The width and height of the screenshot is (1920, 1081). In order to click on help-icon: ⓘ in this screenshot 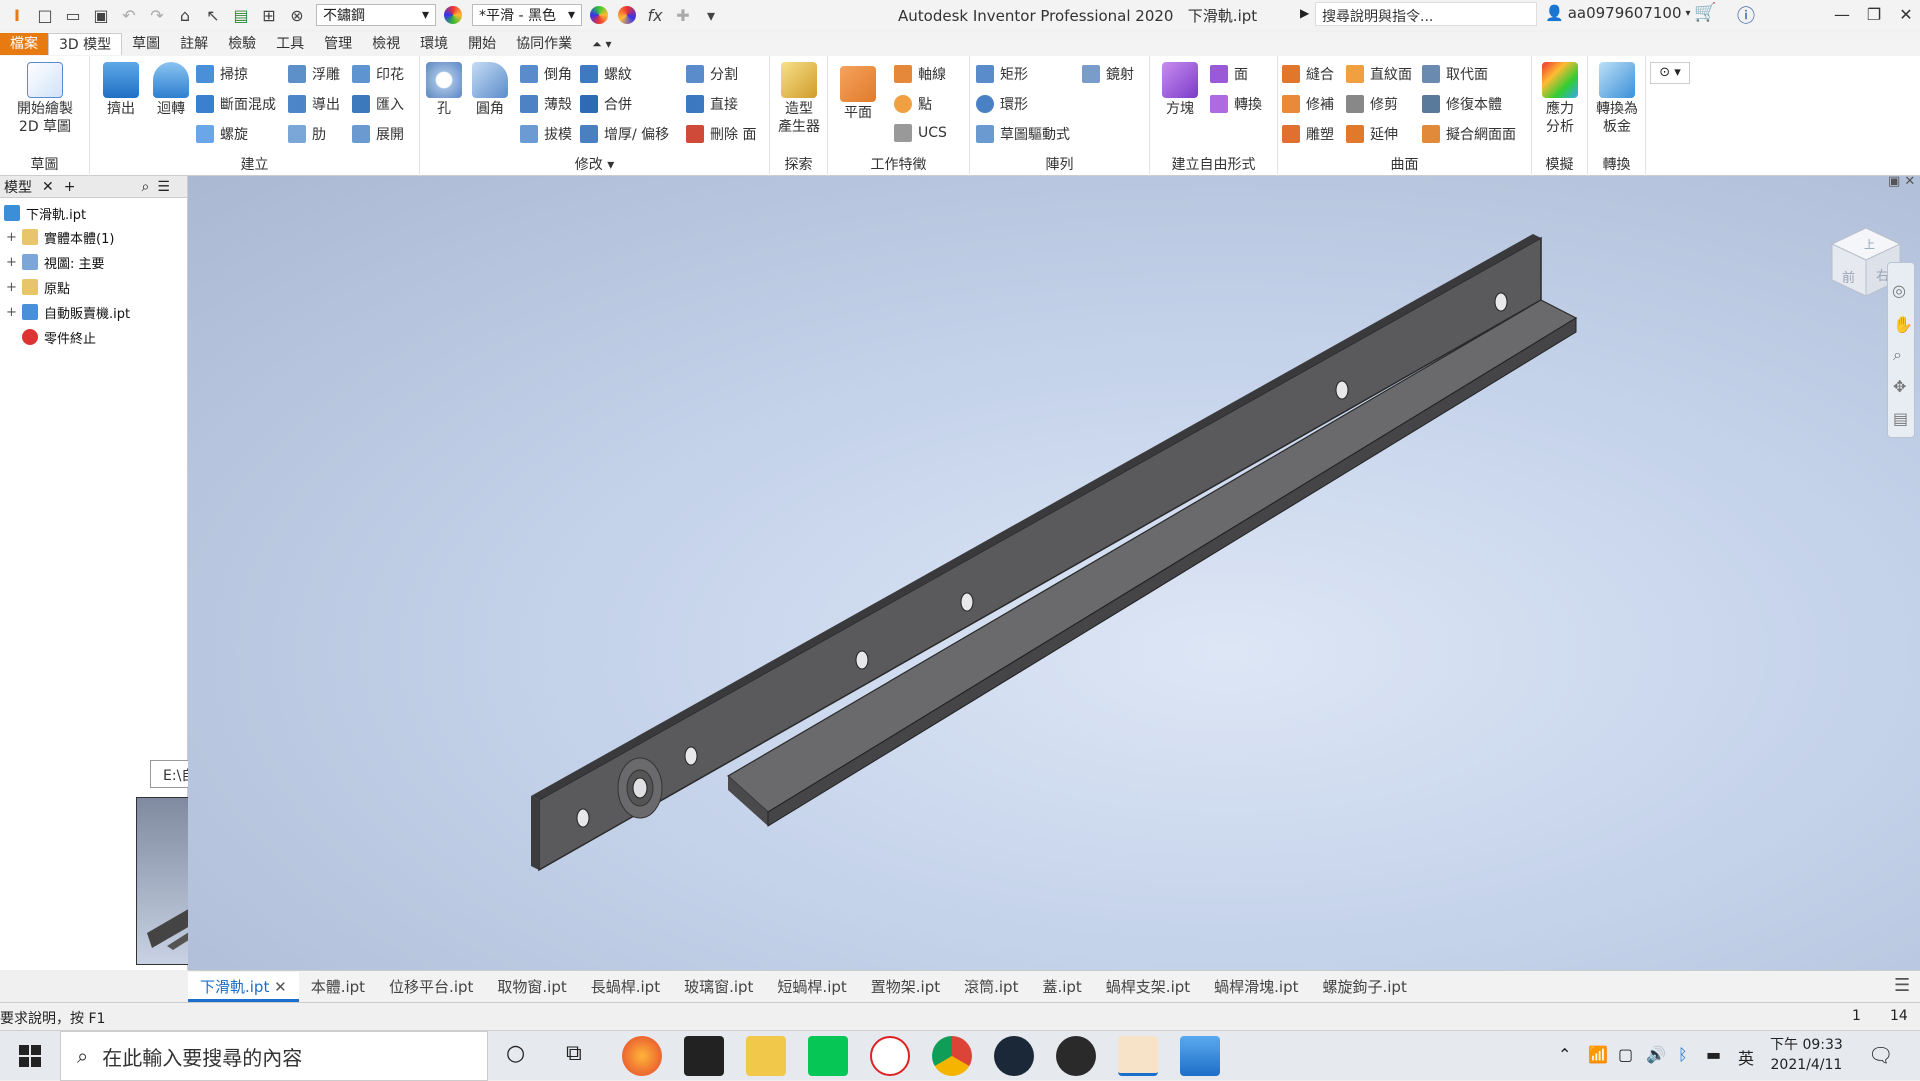, I will do `click(1746, 15)`.